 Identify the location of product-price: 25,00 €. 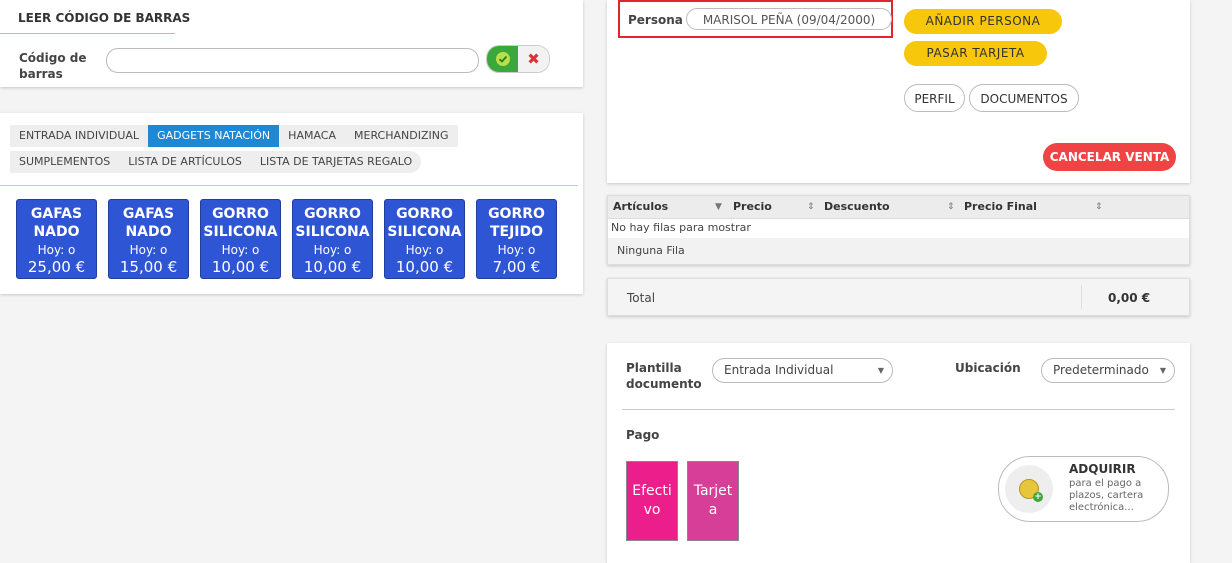
(56, 267).